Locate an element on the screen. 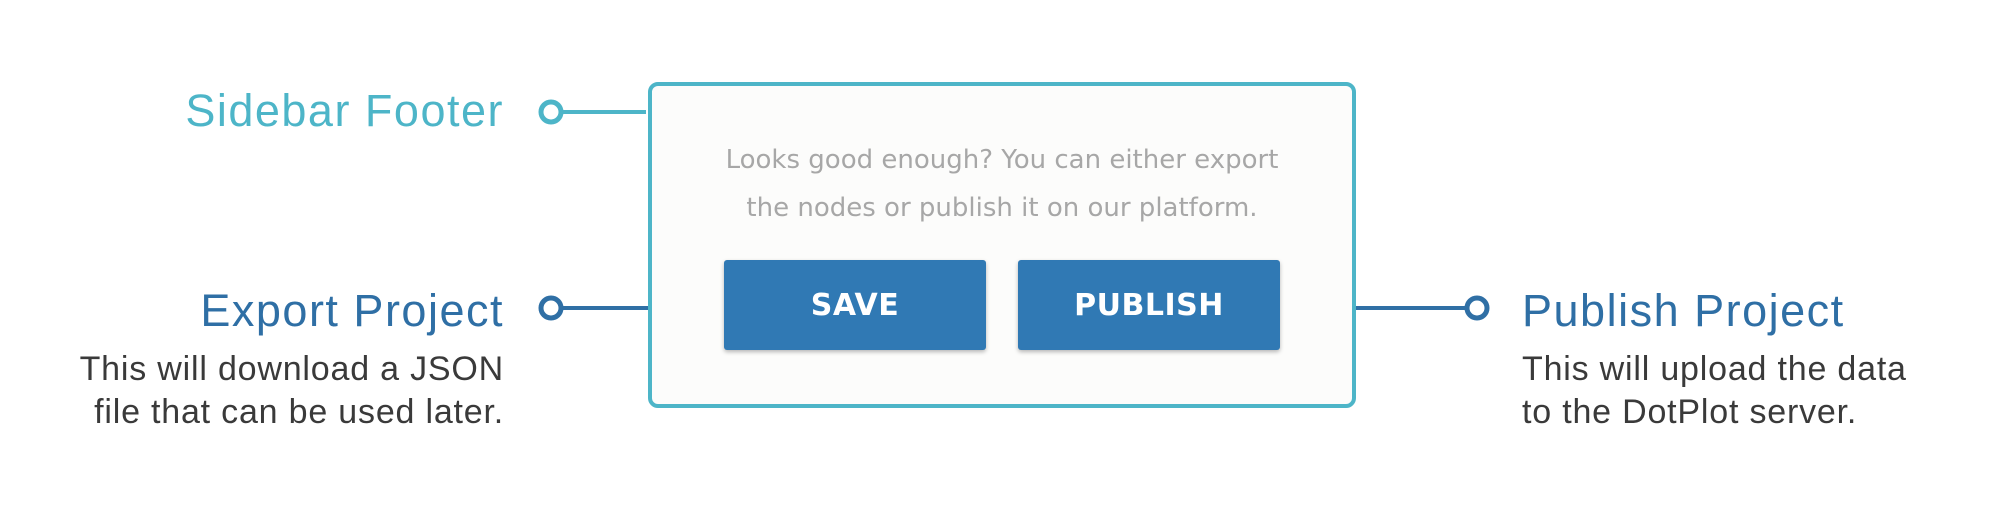 The image size is (2000, 508). publish-project-callout-title: Publish Project is located at coordinates (1683, 310).